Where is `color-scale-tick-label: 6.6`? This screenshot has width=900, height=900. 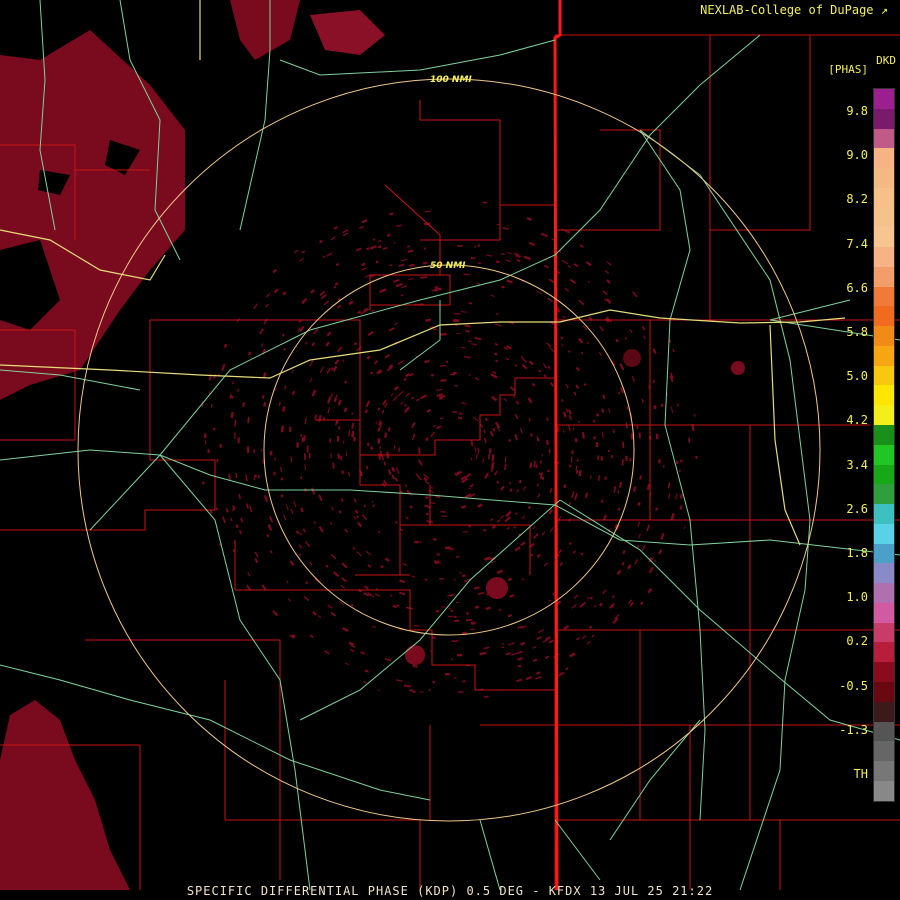
color-scale-tick-label: 6.6 is located at coordinates (857, 287).